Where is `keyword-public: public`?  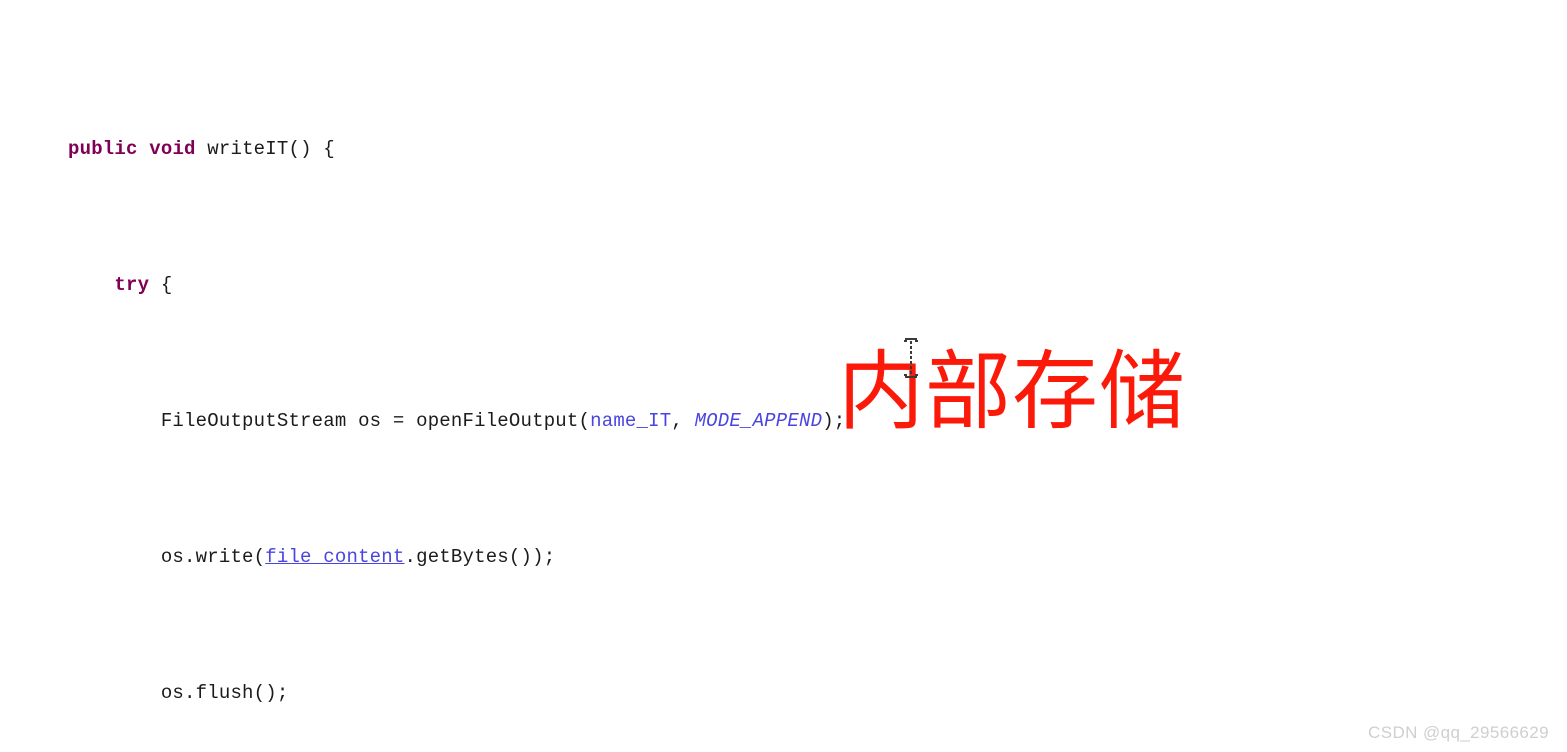
keyword-public: public is located at coordinates (103, 149).